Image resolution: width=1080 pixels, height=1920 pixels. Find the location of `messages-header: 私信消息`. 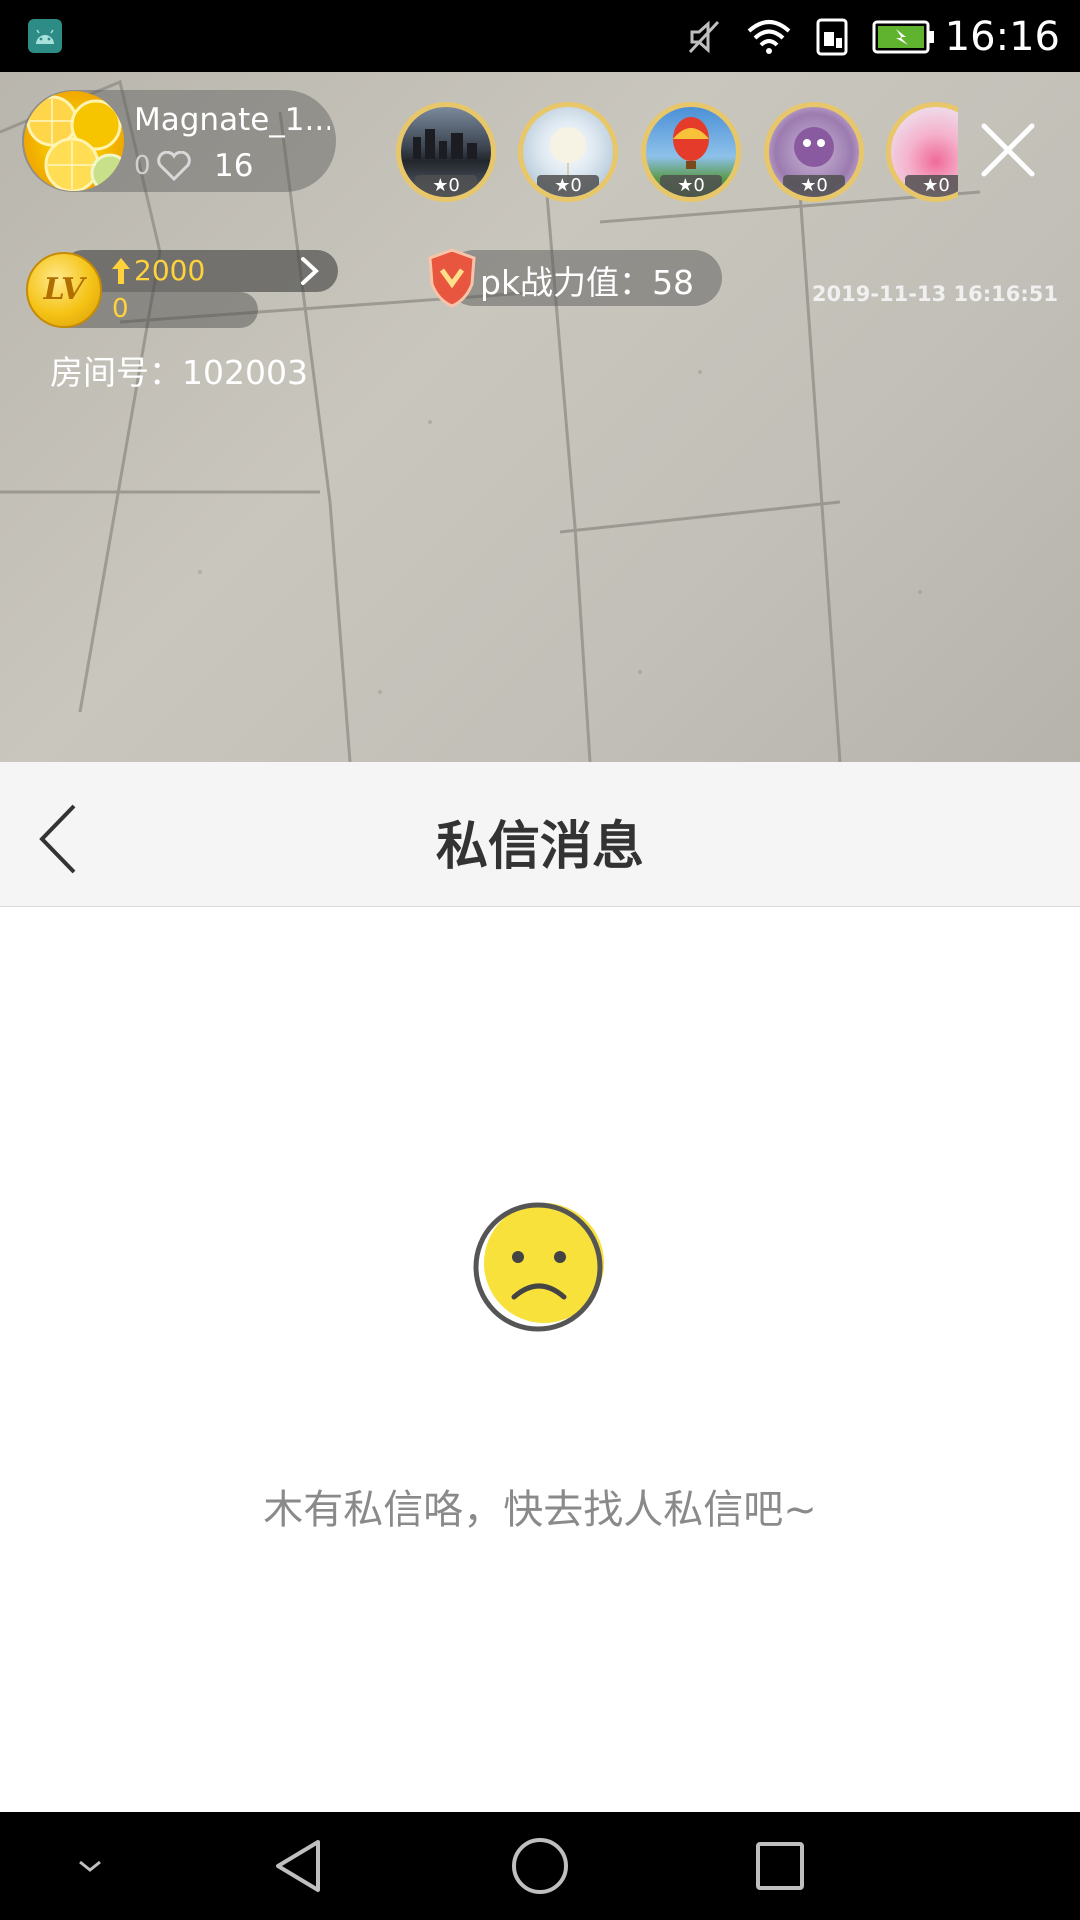

messages-header: 私信消息 is located at coordinates (540, 834).